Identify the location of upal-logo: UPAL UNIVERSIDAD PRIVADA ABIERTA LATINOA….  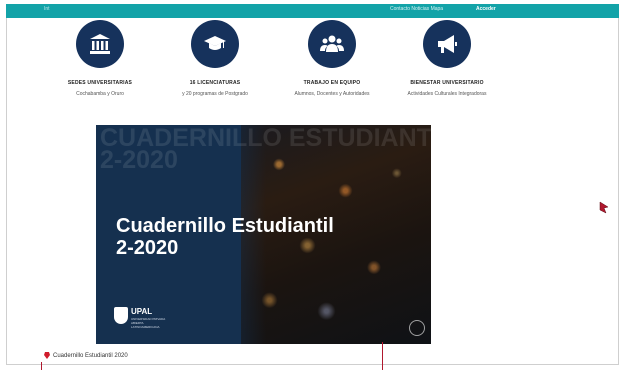
(144, 317).